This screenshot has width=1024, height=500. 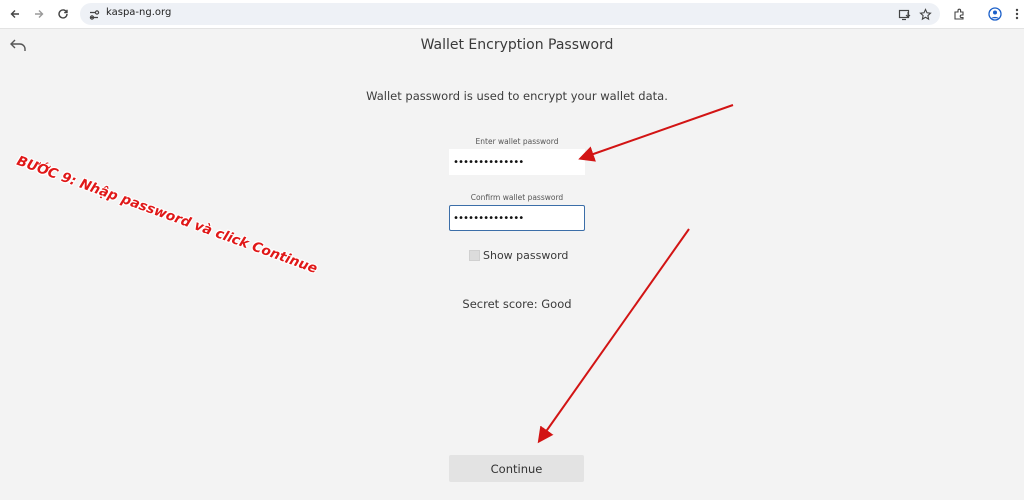 I want to click on extensions-icon, so click(x=959, y=14).